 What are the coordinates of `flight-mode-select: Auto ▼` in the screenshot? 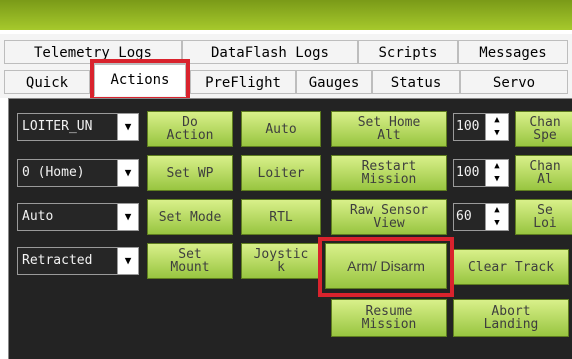 It's located at (78, 217).